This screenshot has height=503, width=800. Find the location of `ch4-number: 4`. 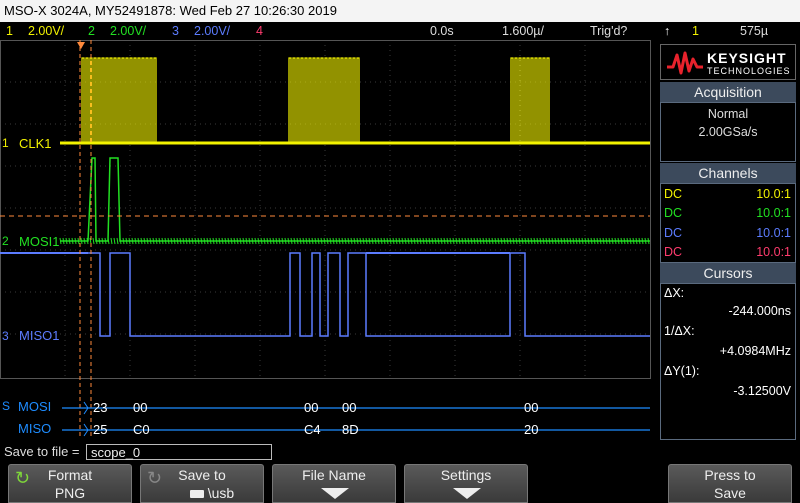

ch4-number: 4 is located at coordinates (259, 31).